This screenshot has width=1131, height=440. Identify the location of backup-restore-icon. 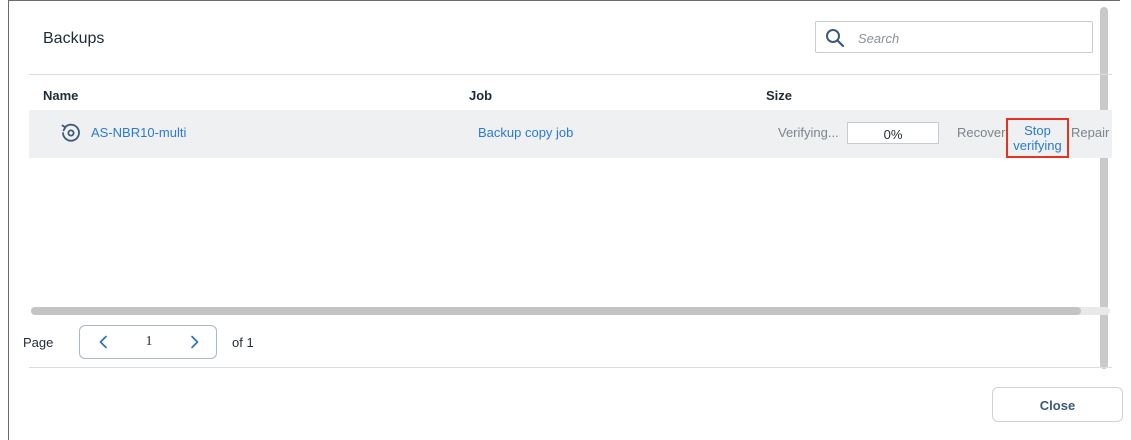
(70, 132).